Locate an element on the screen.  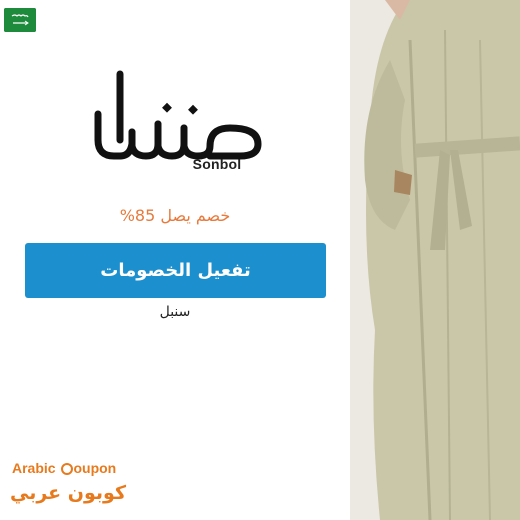
store-name: سنبل is located at coordinates (175, 312).